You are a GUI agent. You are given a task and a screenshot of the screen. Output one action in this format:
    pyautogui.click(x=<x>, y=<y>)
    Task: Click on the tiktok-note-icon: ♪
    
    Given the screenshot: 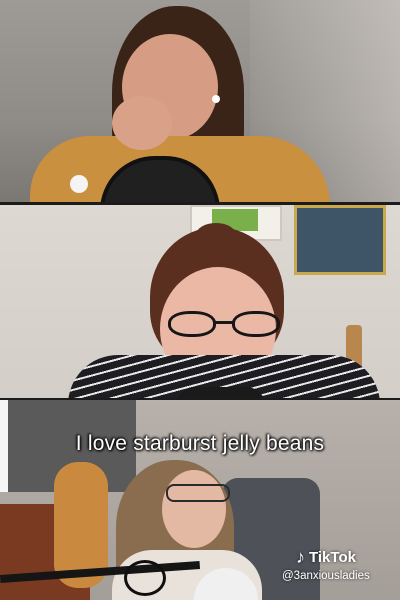 What is the action you would take?
    pyautogui.click(x=300, y=557)
    